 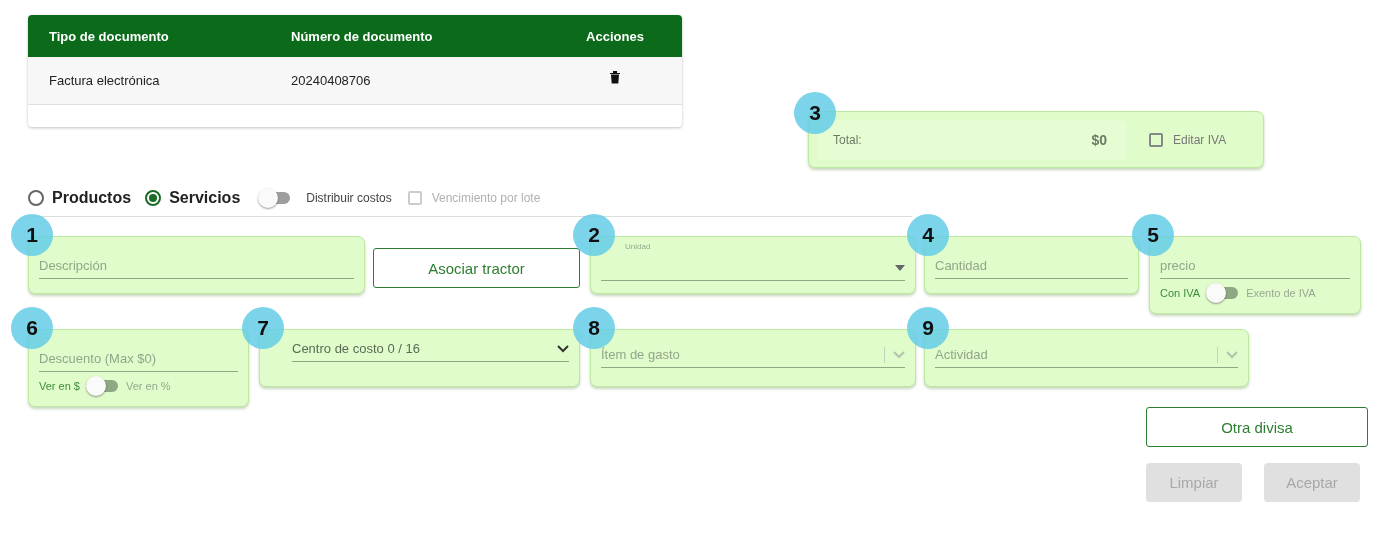 I want to click on column-header: Tipo de documento, so click(x=109, y=36).